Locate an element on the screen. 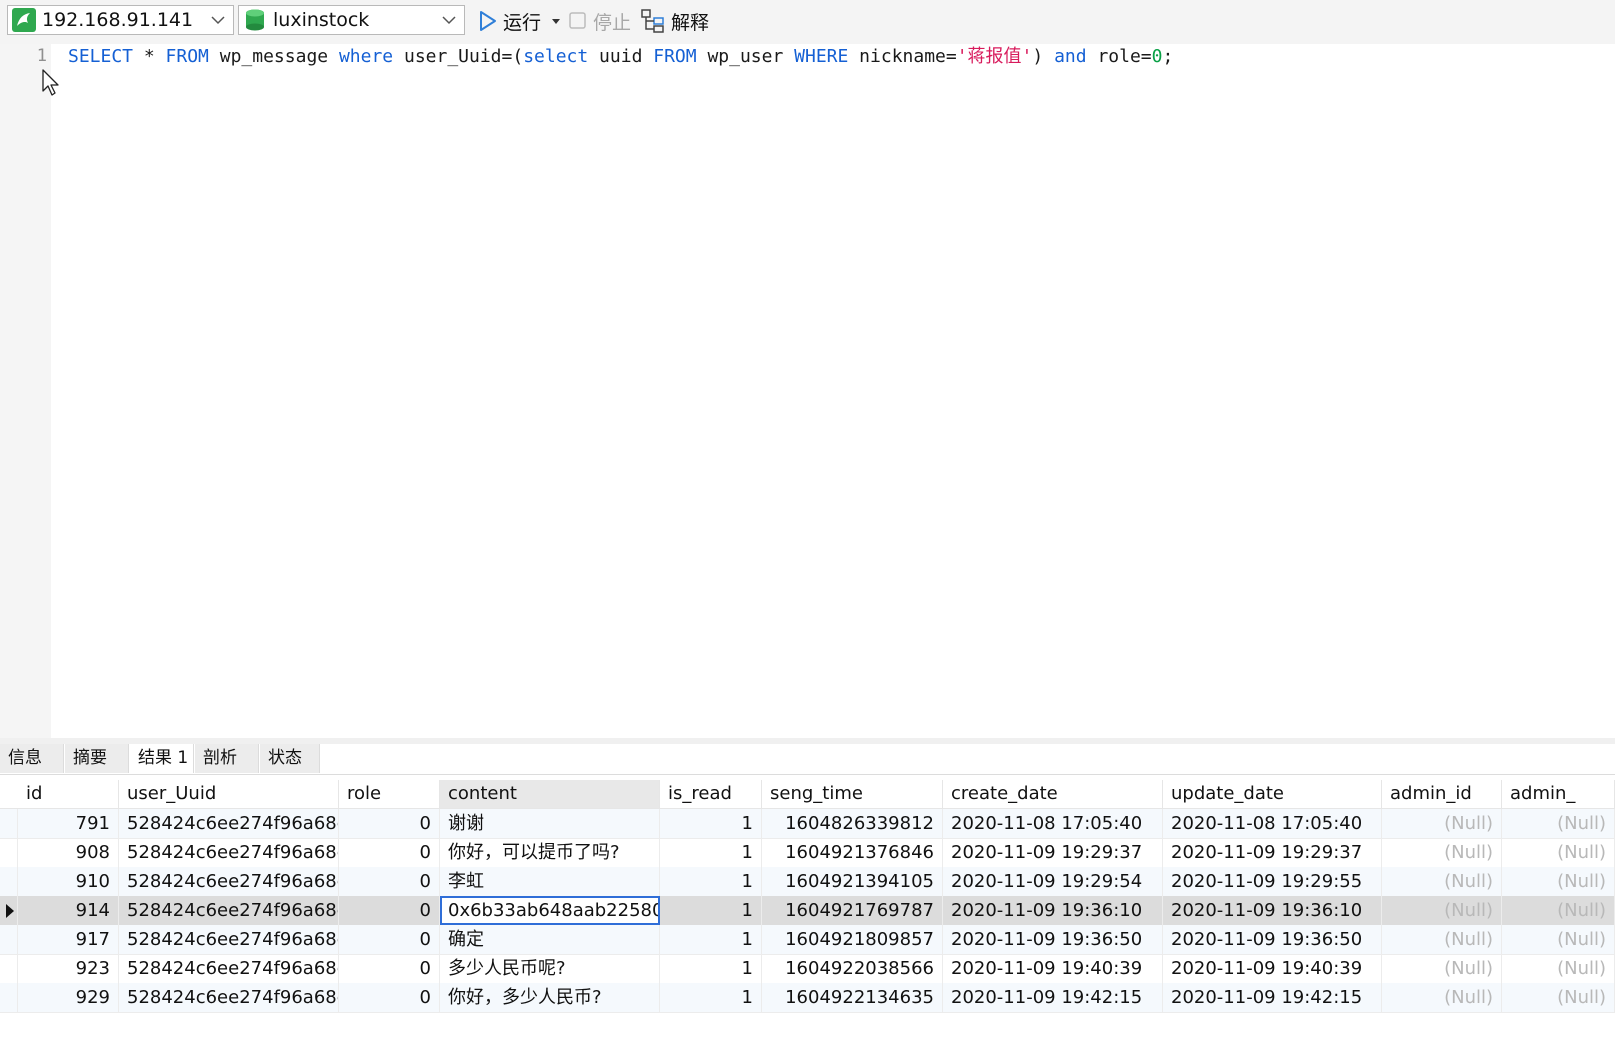  column-header-update_date: update_date is located at coordinates (1272, 794).